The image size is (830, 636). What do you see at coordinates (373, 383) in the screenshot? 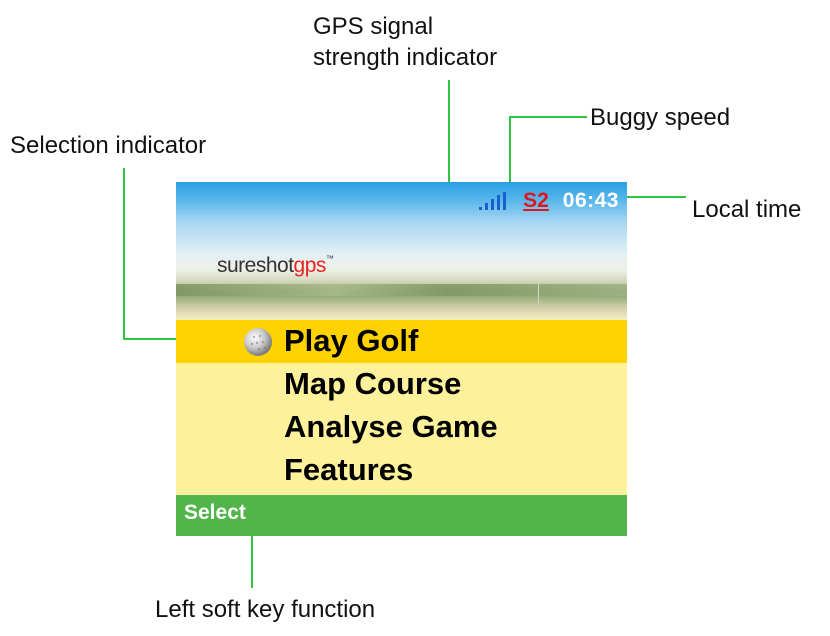
I see `menu-item-label: Map Course` at bounding box center [373, 383].